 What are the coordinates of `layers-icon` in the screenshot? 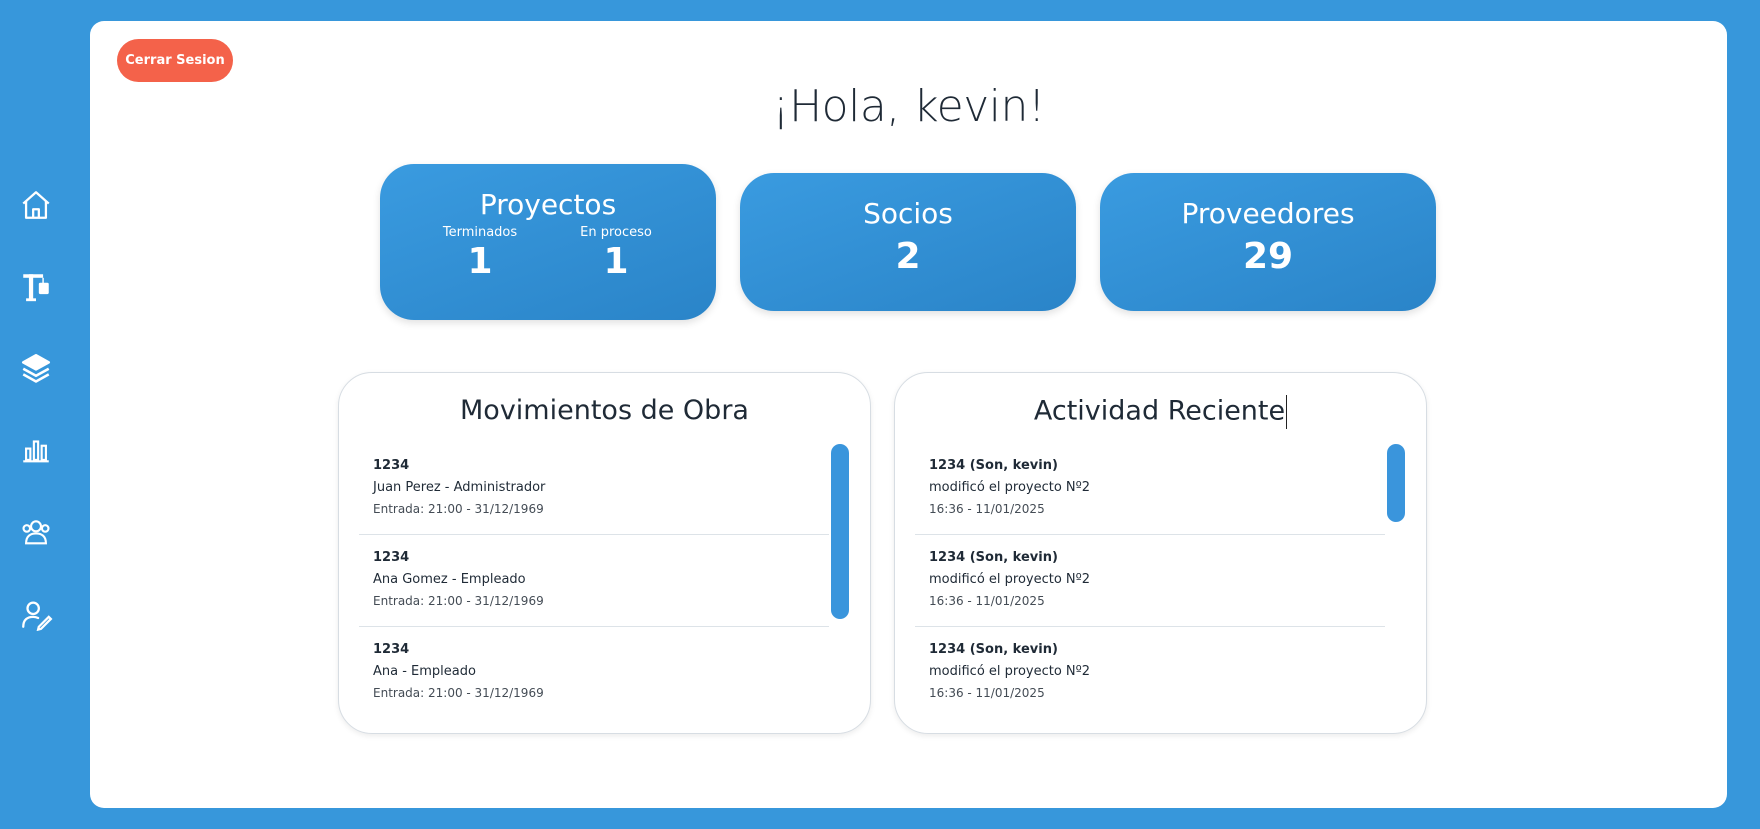 It's located at (36, 368).